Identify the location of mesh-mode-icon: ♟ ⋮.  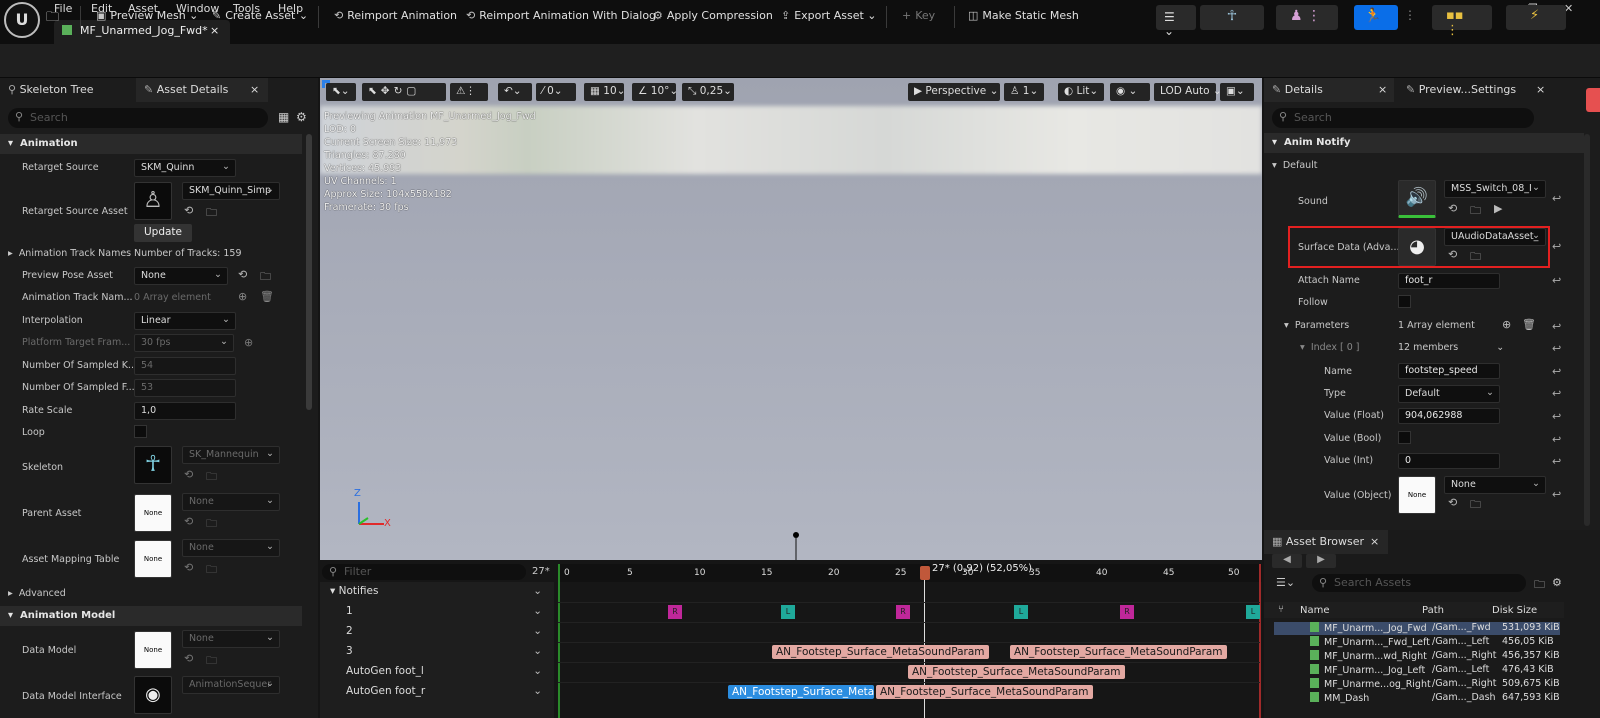
(1307, 17).